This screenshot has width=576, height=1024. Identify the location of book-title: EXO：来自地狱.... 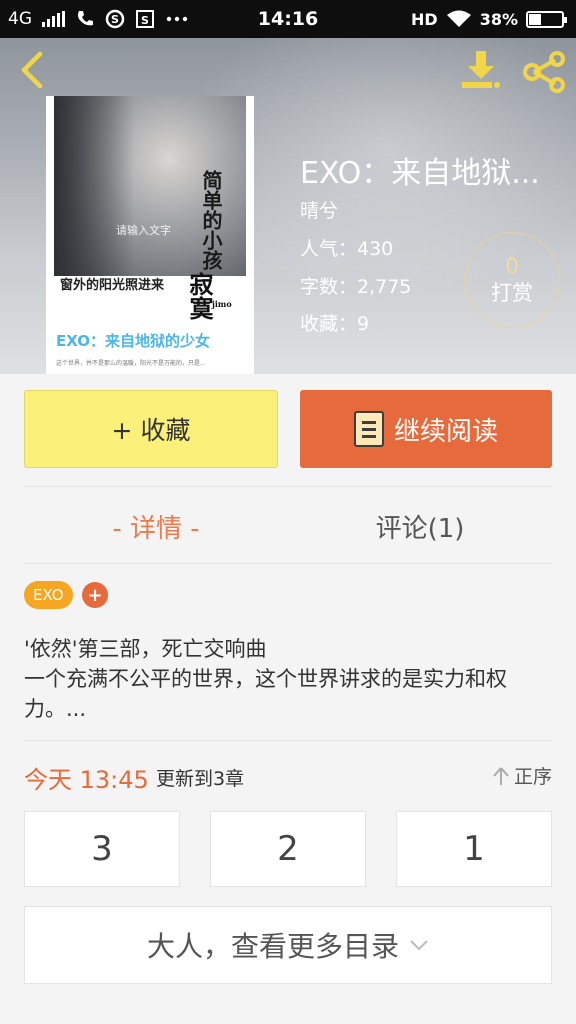
(420, 173).